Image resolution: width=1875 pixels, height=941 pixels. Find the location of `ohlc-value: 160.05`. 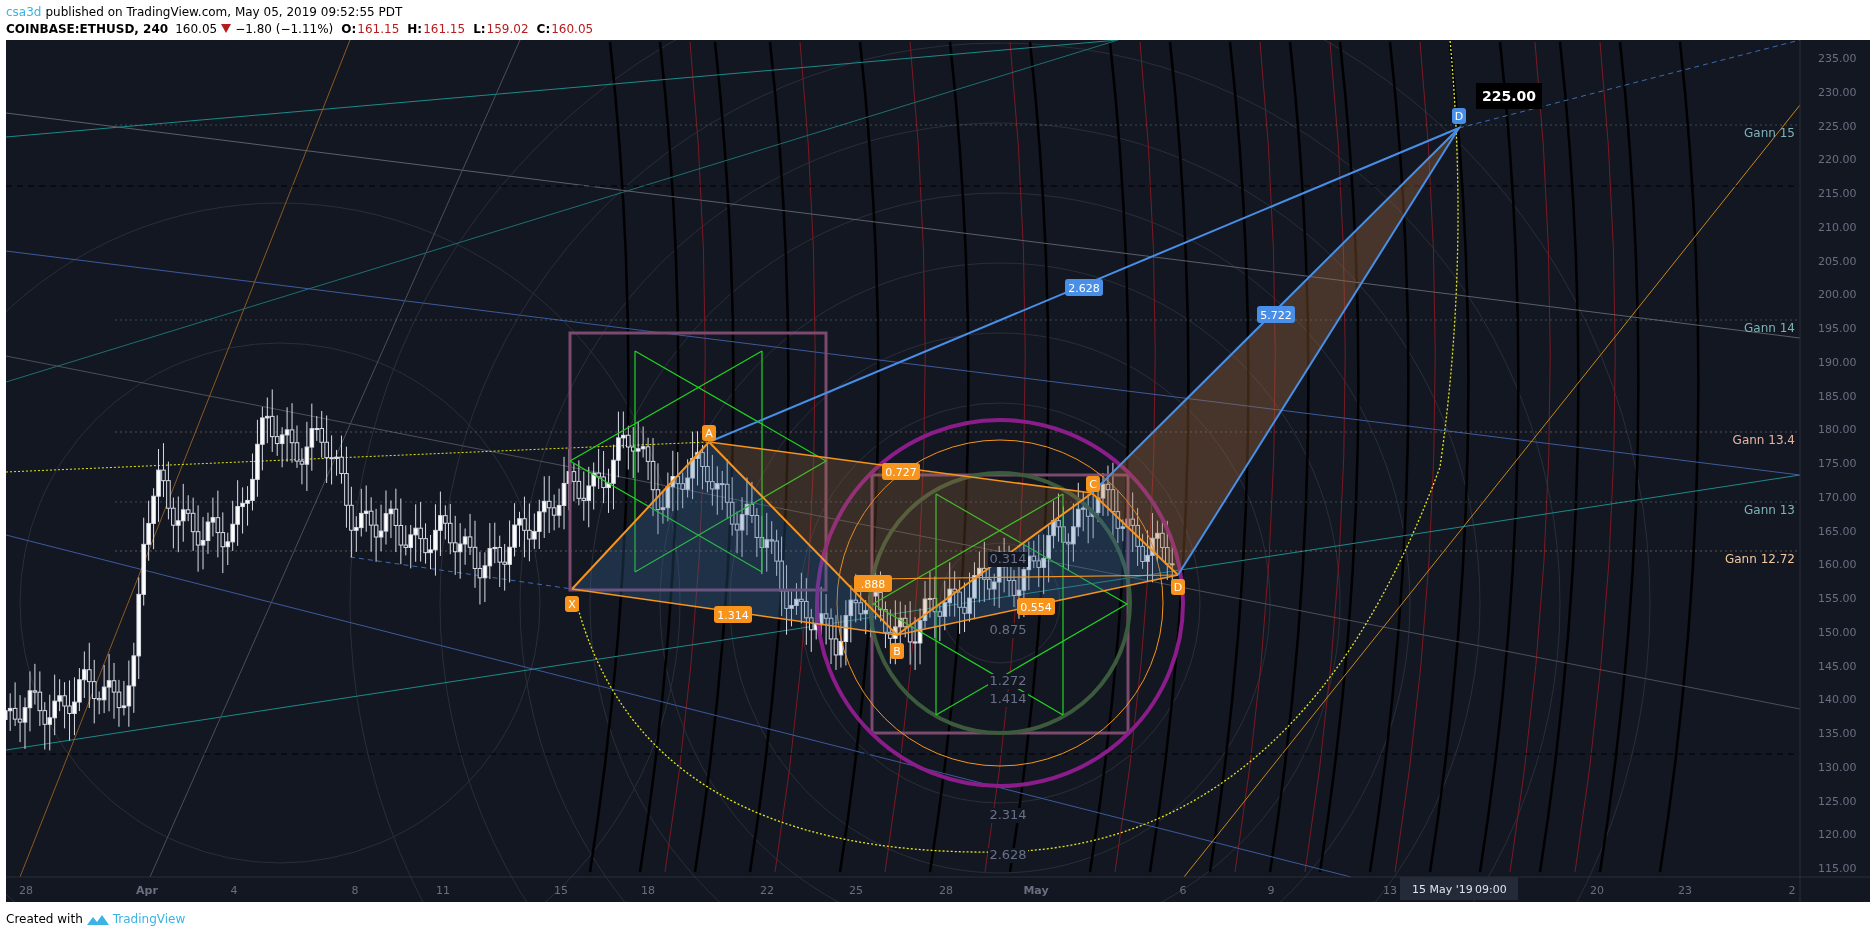

ohlc-value: 160.05 is located at coordinates (572, 28).